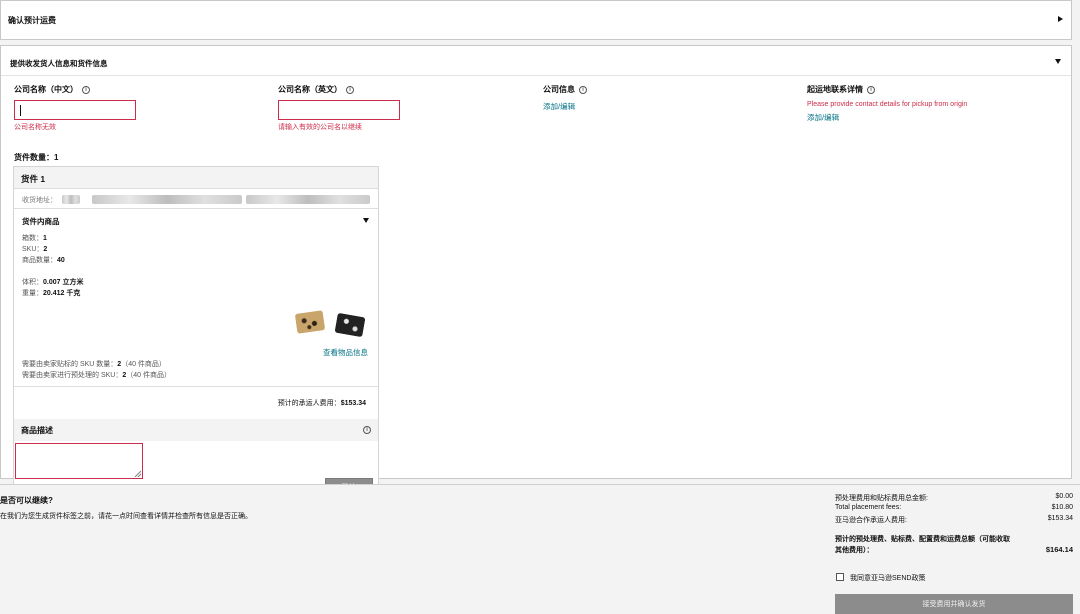 Image resolution: width=1080 pixels, height=614 pixels. Describe the element at coordinates (1058, 61) in the screenshot. I see `collapse-arrow-icon` at that location.